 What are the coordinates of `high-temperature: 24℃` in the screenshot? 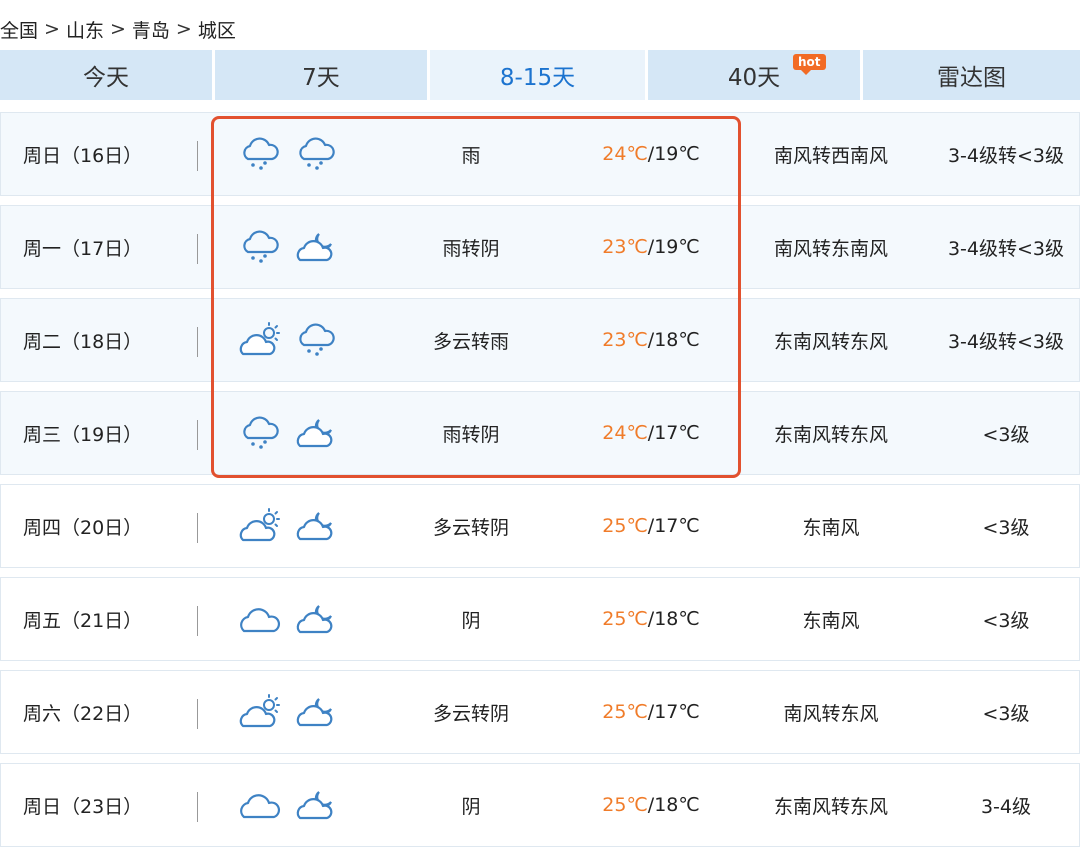 It's located at (625, 433).